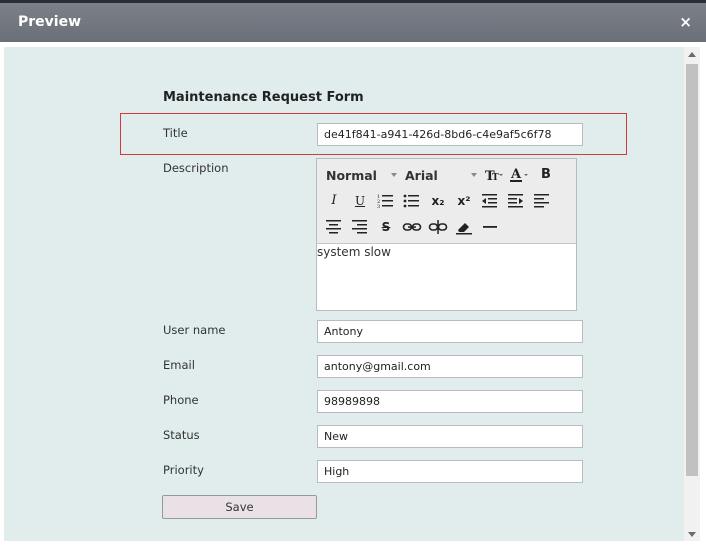  Describe the element at coordinates (353, 22) in the screenshot. I see `dialog-titlebar: Preview ×` at that location.